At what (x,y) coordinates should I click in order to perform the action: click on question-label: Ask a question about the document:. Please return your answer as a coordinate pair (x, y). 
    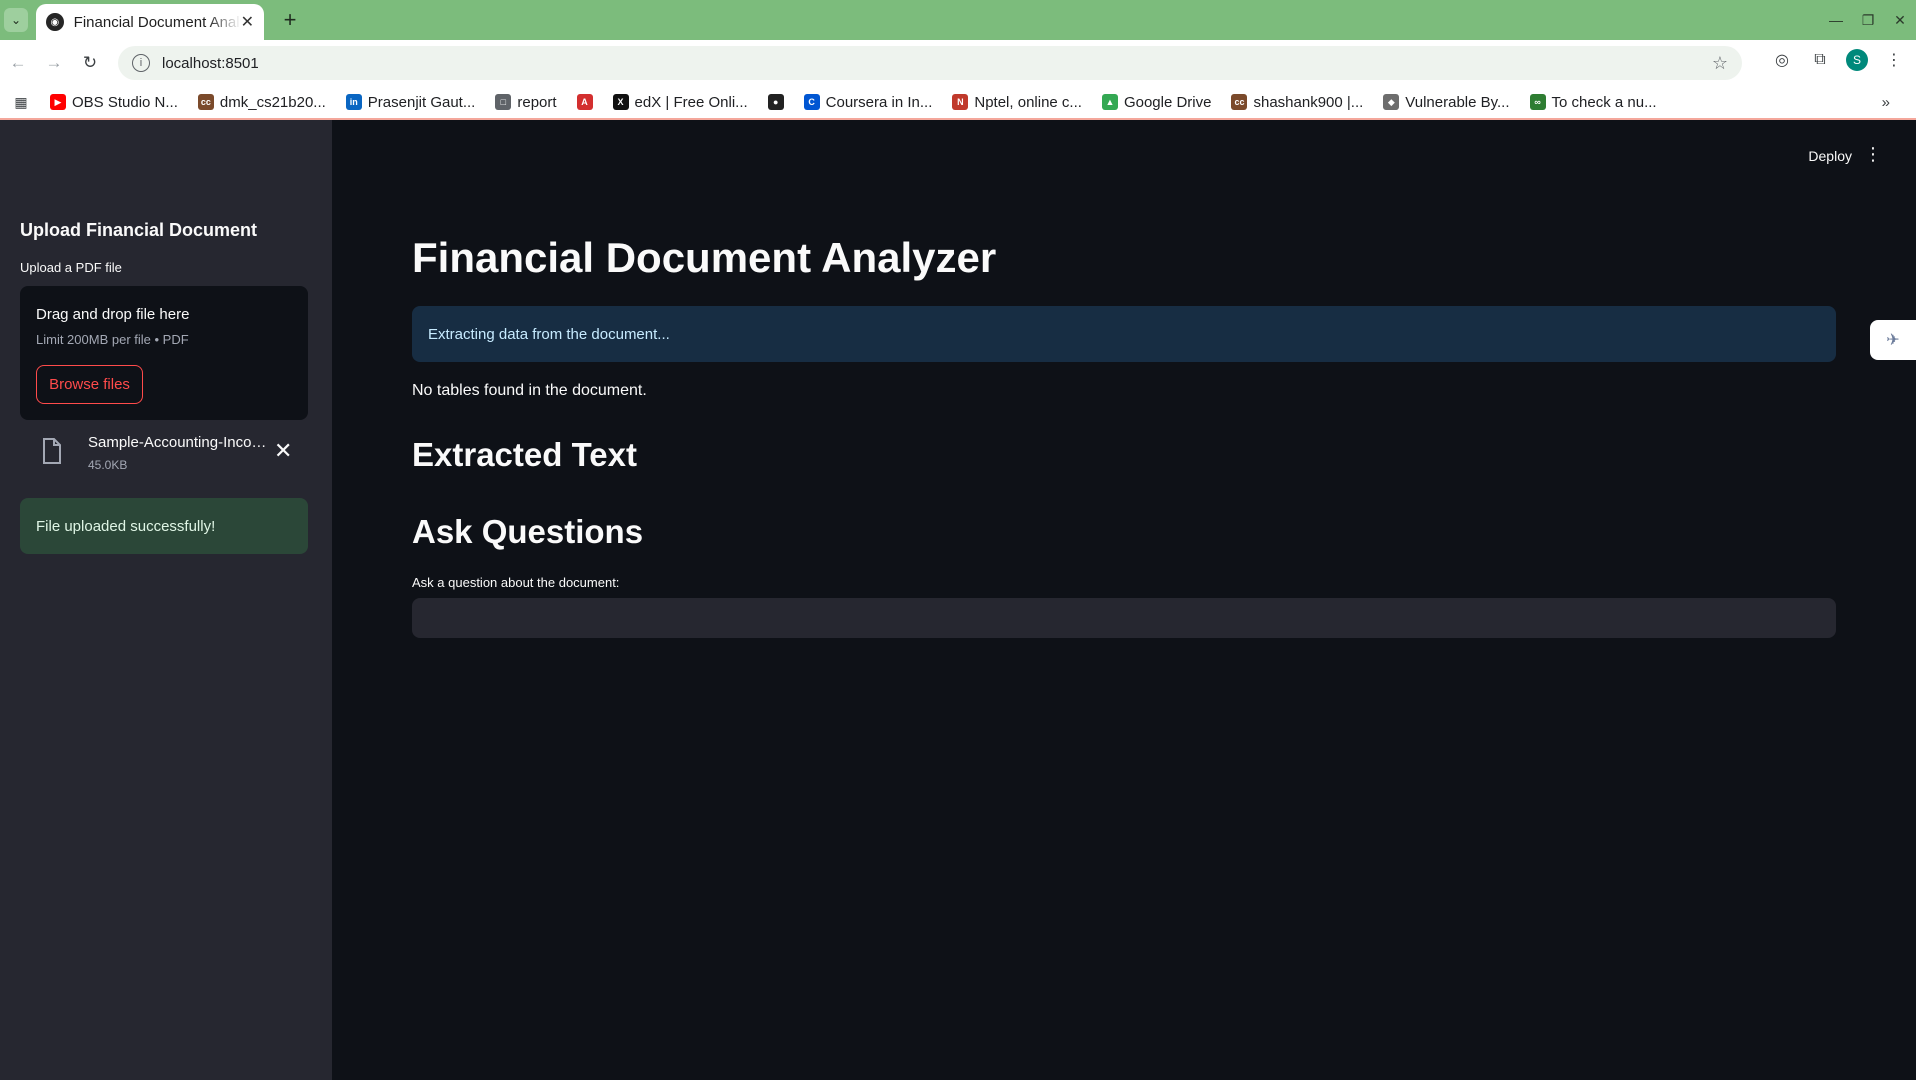
    Looking at the image, I should click on (516, 582).